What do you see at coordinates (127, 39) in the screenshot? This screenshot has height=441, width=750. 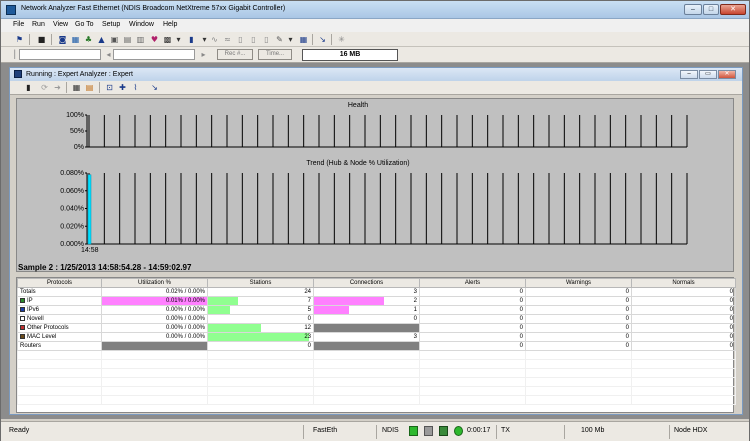 I see `filter-icon: ▤` at bounding box center [127, 39].